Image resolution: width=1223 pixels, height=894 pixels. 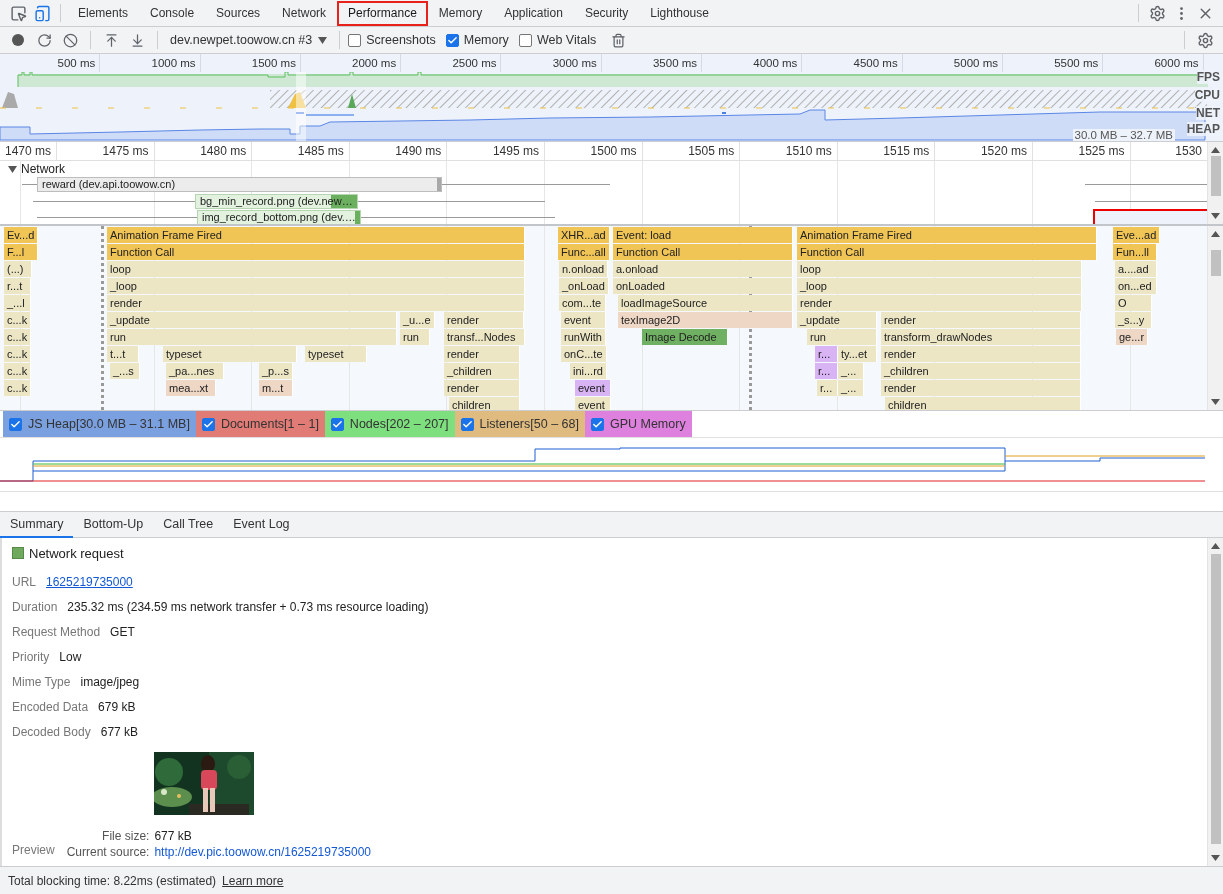 I want to click on counter-legend: JS Heap[30.0 MB – 31.1 MB], so click(x=99, y=424).